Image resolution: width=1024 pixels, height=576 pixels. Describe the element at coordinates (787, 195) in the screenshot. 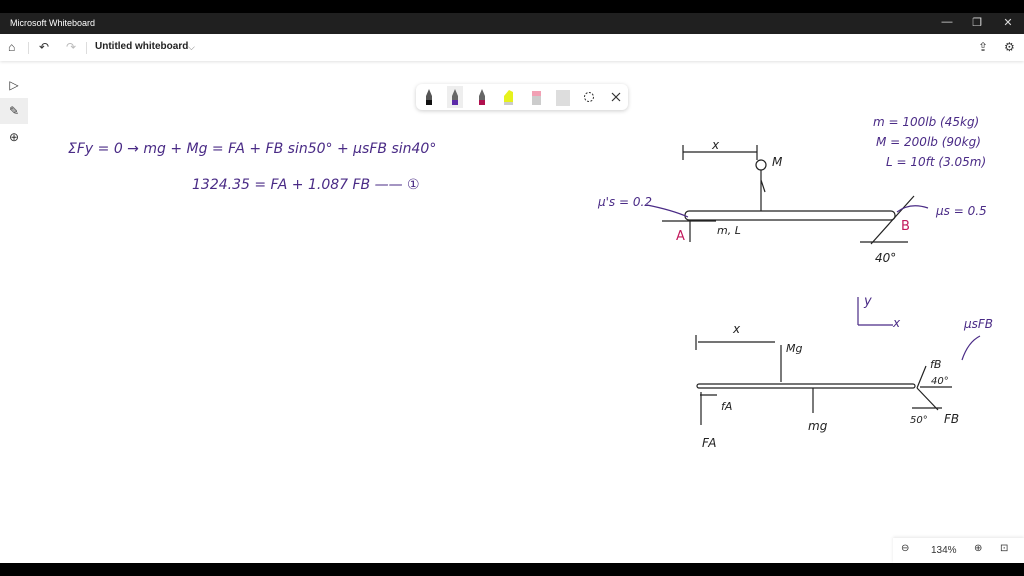

I see `diagram-setup` at that location.